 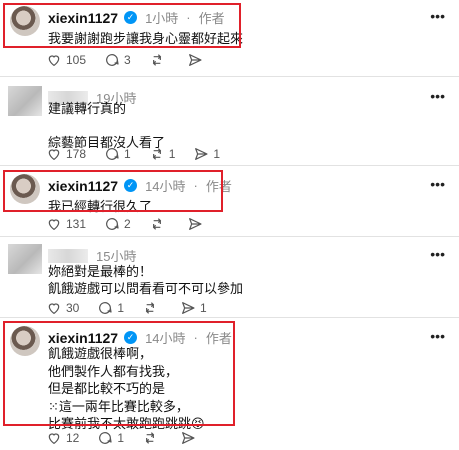 What do you see at coordinates (68, 255) in the screenshot?
I see `redacted-username` at bounding box center [68, 255].